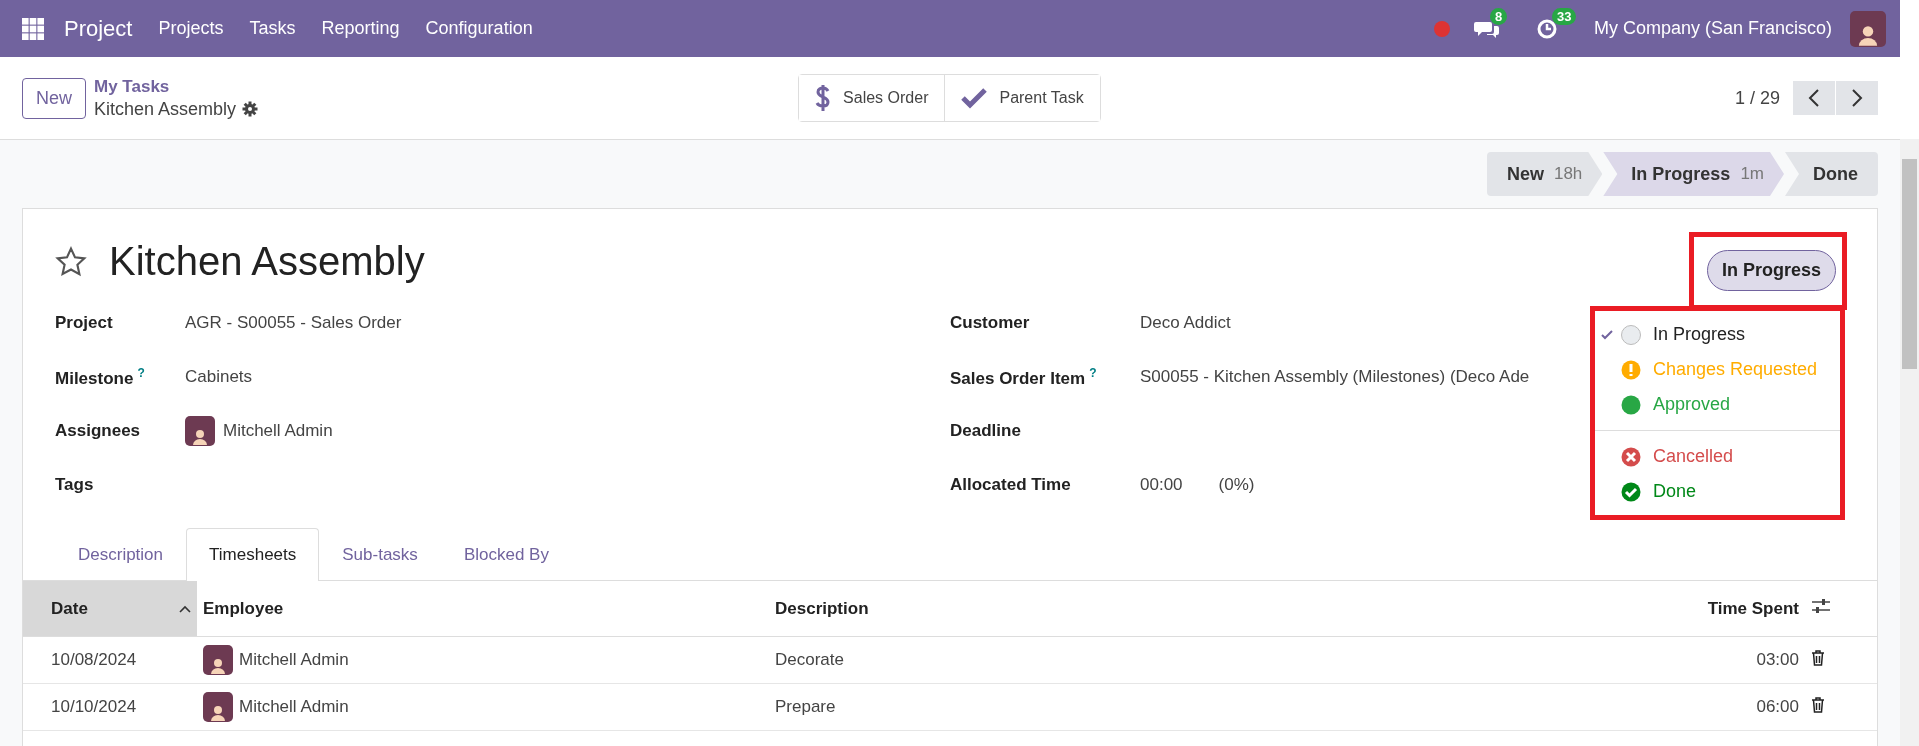  What do you see at coordinates (1831, 174) in the screenshot?
I see `stage-button: Done` at bounding box center [1831, 174].